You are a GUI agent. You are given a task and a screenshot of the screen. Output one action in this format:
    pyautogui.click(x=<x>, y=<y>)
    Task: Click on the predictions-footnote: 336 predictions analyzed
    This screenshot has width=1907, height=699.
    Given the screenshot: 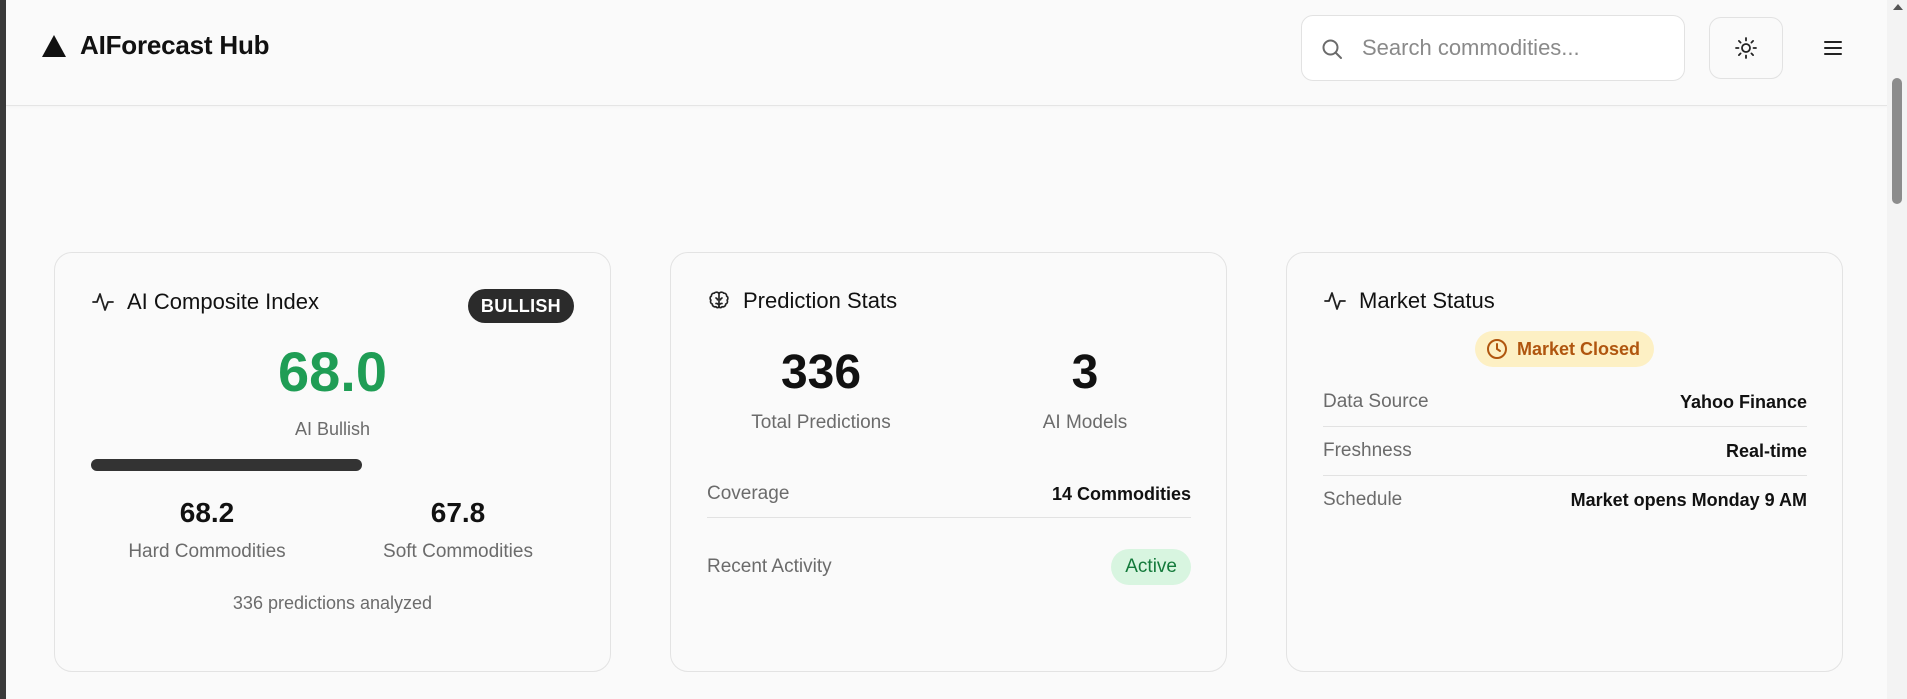 What is the action you would take?
    pyautogui.click(x=332, y=603)
    